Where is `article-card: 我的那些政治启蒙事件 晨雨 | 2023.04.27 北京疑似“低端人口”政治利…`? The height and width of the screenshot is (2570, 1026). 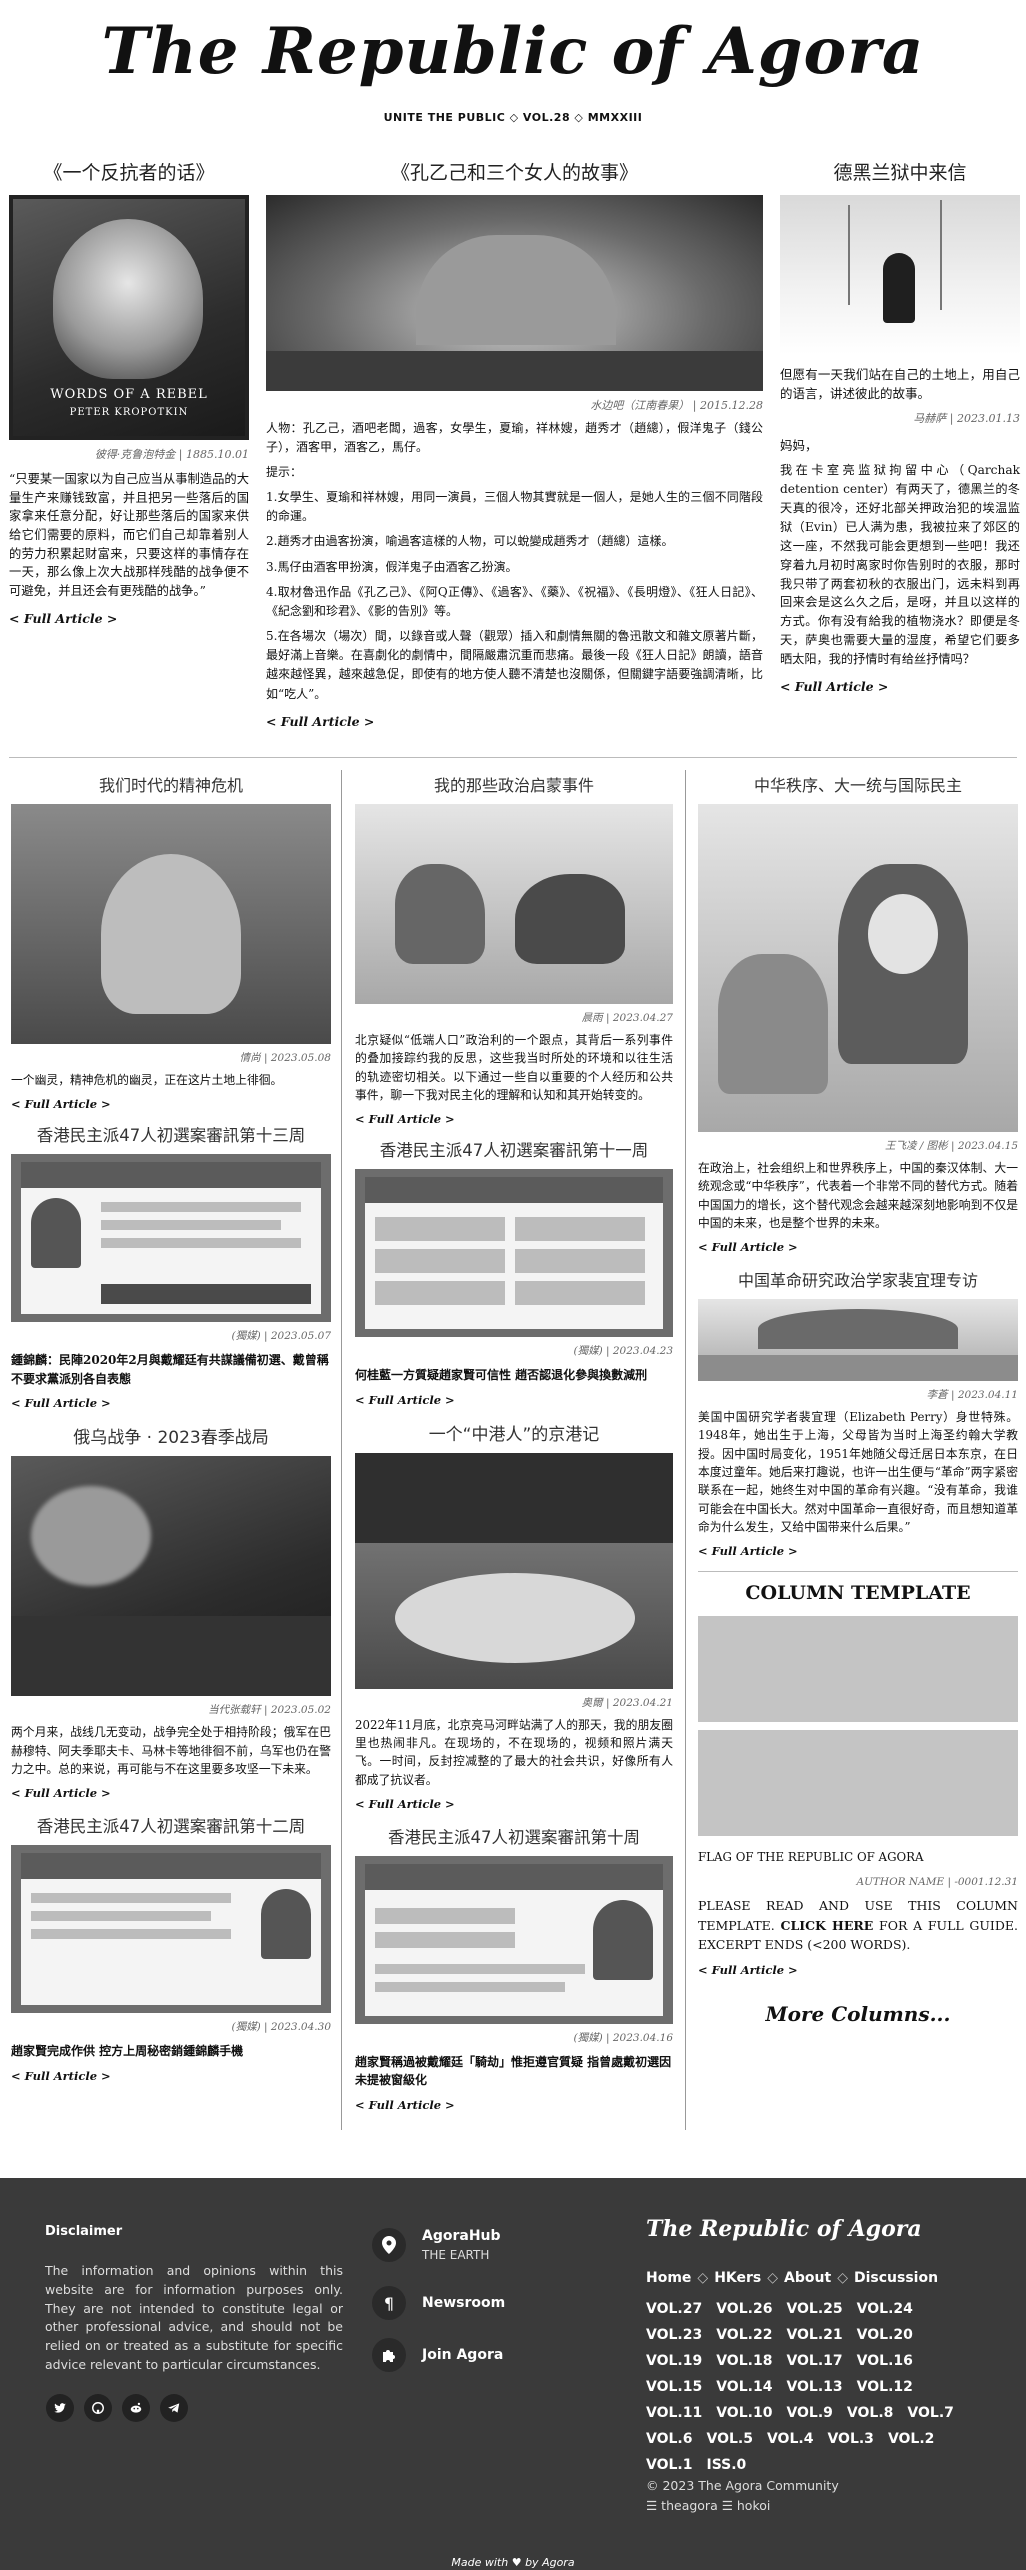 article-card: 我的那些政治启蒙事件 晨雨 | 2023.04.27 北京疑似“低端人口”政治利… is located at coordinates (514, 949).